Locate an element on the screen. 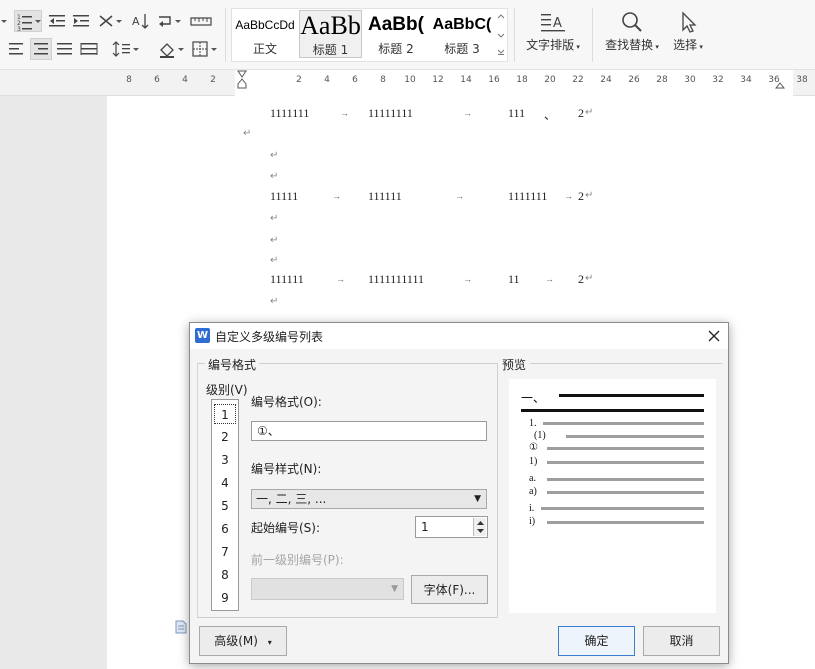  line-spacing-icon is located at coordinates (126, 49).